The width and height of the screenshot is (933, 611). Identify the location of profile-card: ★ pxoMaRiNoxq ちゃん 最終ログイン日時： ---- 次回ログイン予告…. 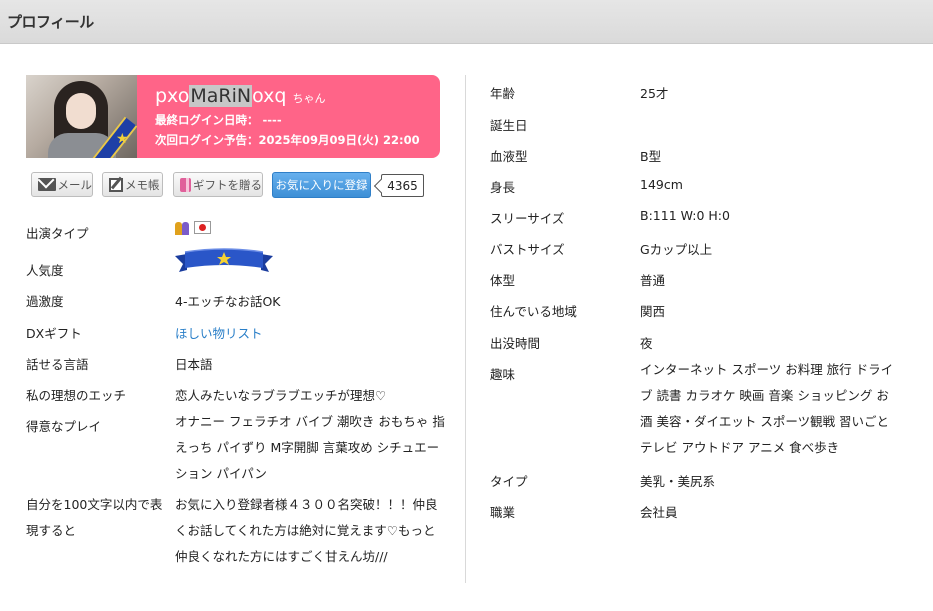
(233, 116).